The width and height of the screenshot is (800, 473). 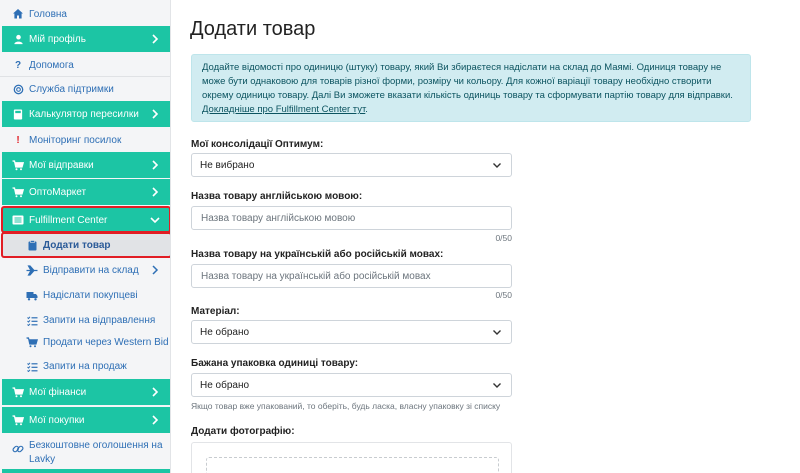 I want to click on sidebar-item-monitoring: ! Моніторинг посилок, so click(x=86, y=140).